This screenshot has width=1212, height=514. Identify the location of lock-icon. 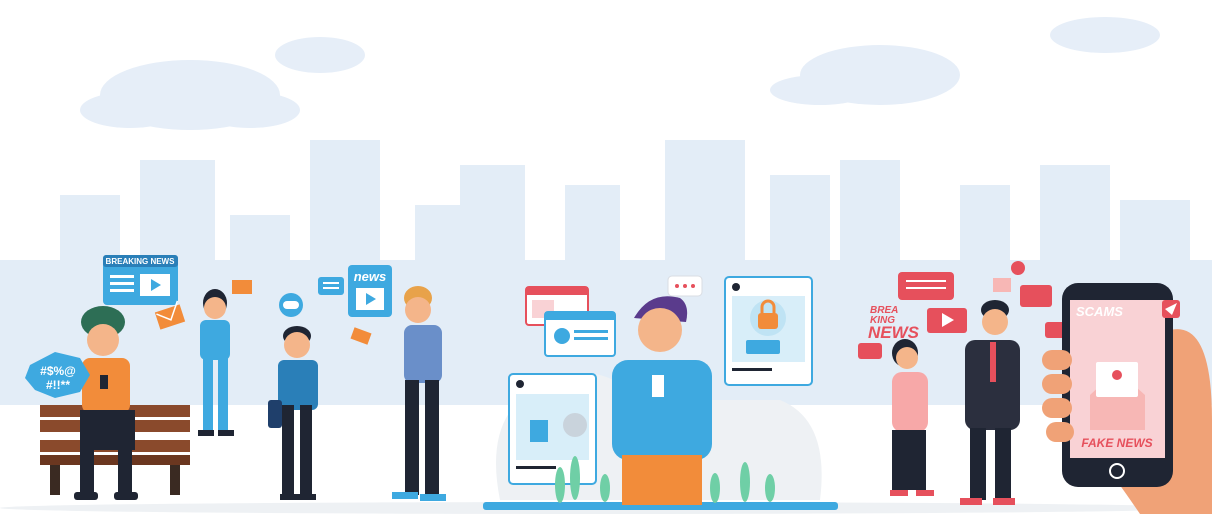
(768, 321).